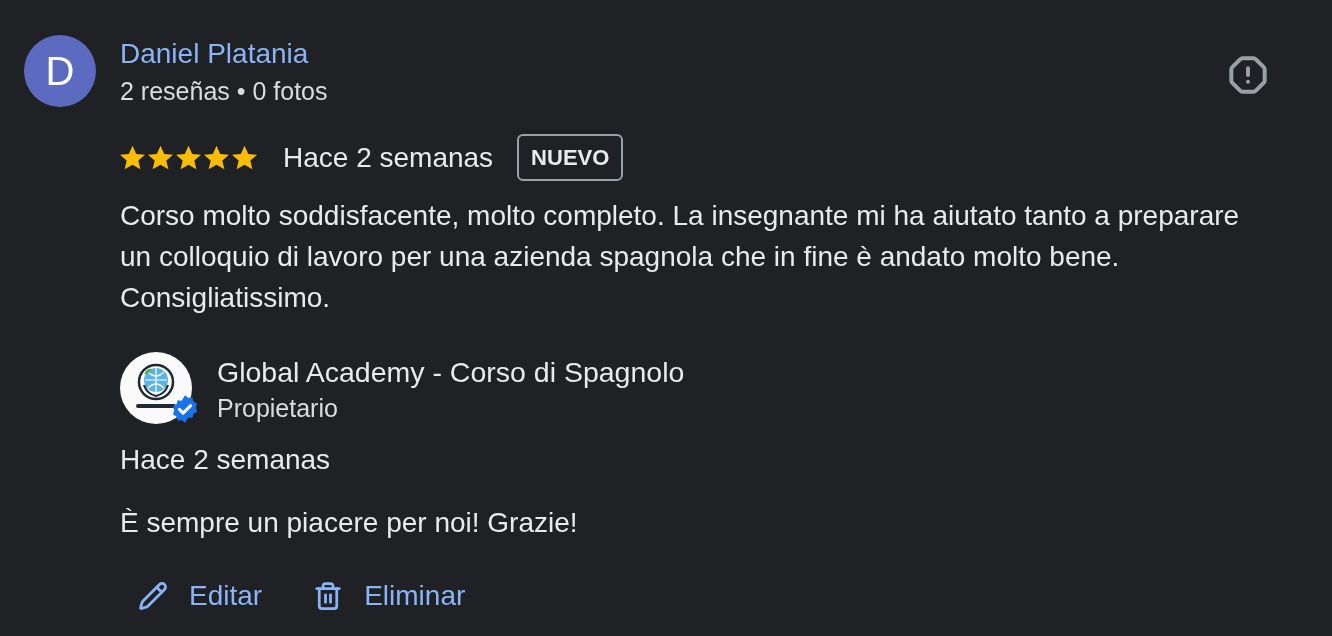 This screenshot has height=636, width=1332. What do you see at coordinates (388, 596) in the screenshot?
I see `delete-button: Eliminar` at bounding box center [388, 596].